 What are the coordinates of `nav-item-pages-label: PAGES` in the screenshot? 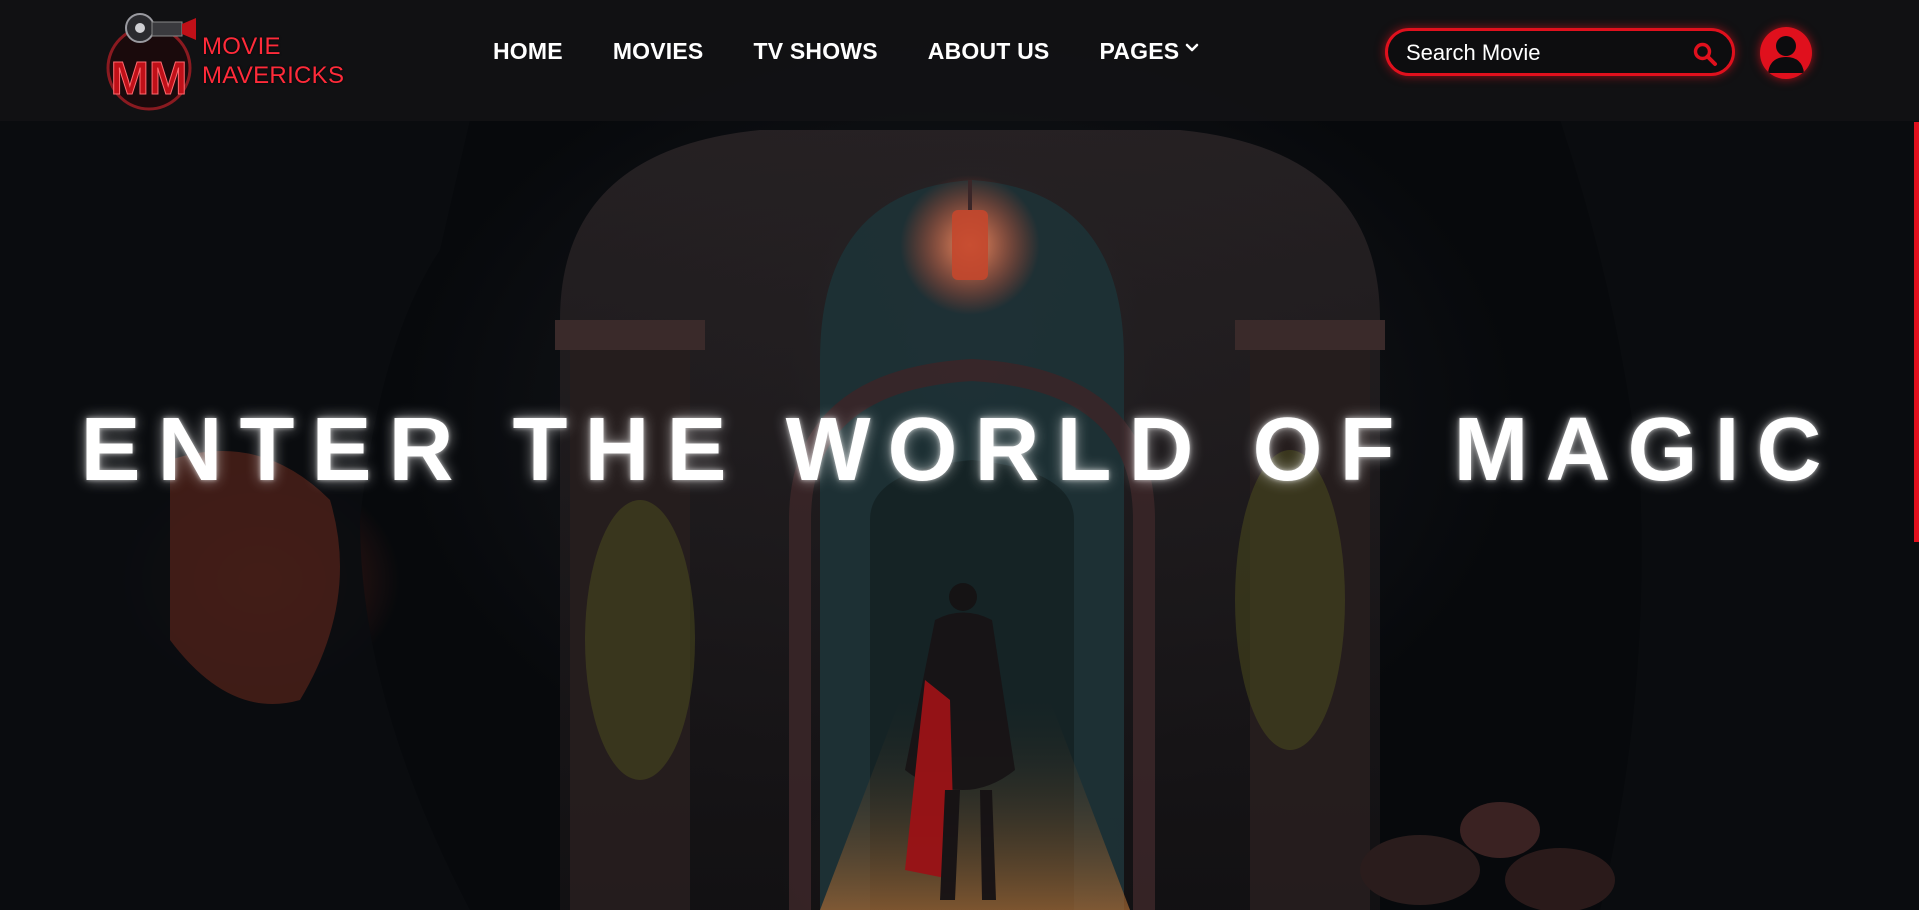 It's located at (1139, 51).